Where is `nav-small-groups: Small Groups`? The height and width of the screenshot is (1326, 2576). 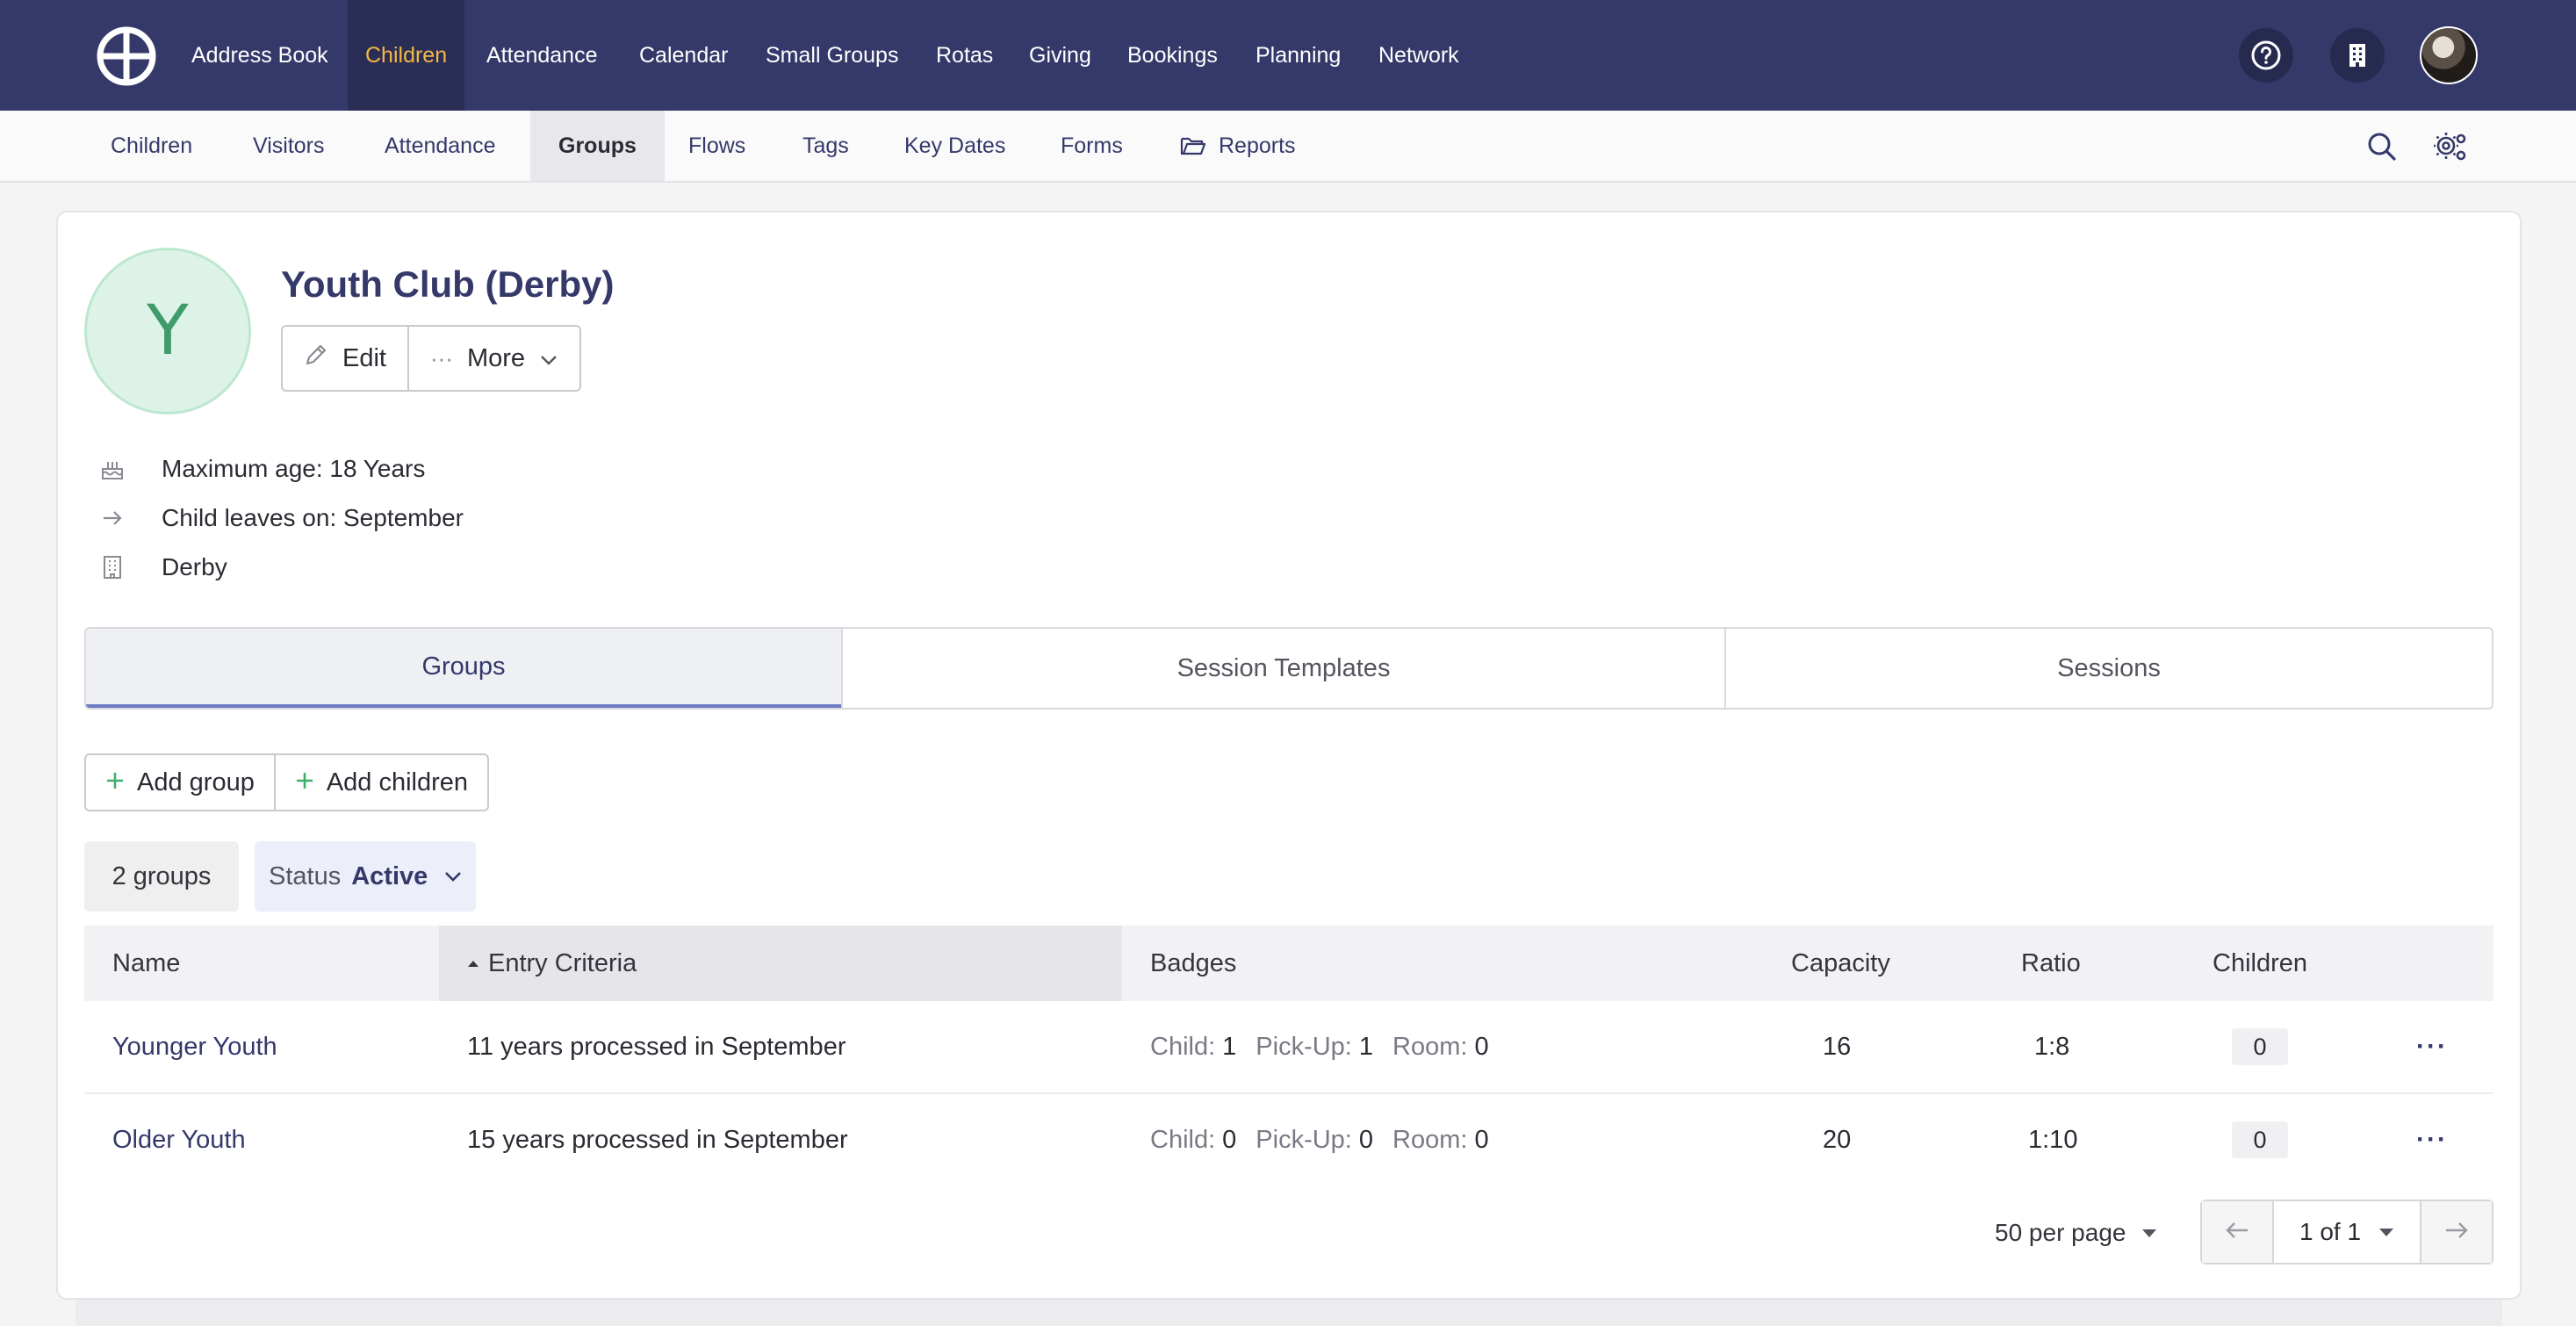
nav-small-groups: Small Groups is located at coordinates (832, 55).